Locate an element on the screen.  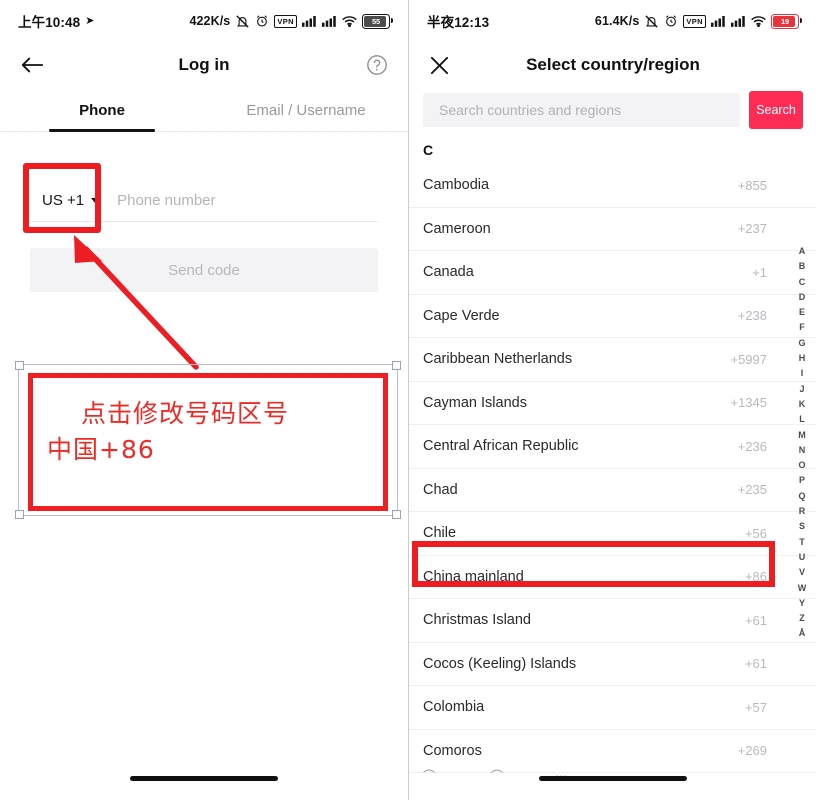
country-name: Central African Republic is located at coordinates (501, 446).